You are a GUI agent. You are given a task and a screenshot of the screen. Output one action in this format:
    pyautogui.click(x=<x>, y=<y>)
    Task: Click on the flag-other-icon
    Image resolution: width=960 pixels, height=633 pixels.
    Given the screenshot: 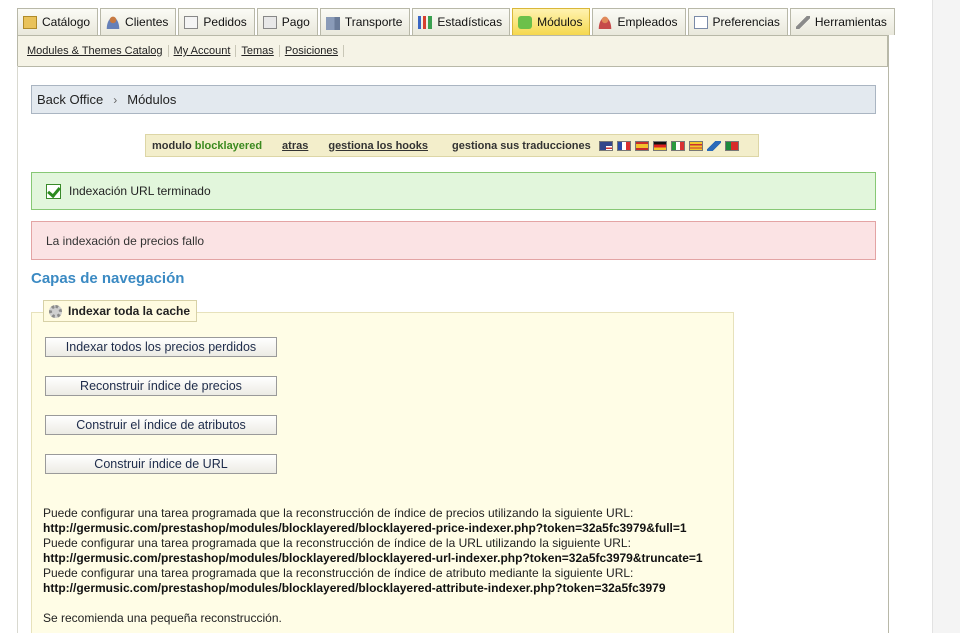 What is the action you would take?
    pyautogui.click(x=713, y=145)
    